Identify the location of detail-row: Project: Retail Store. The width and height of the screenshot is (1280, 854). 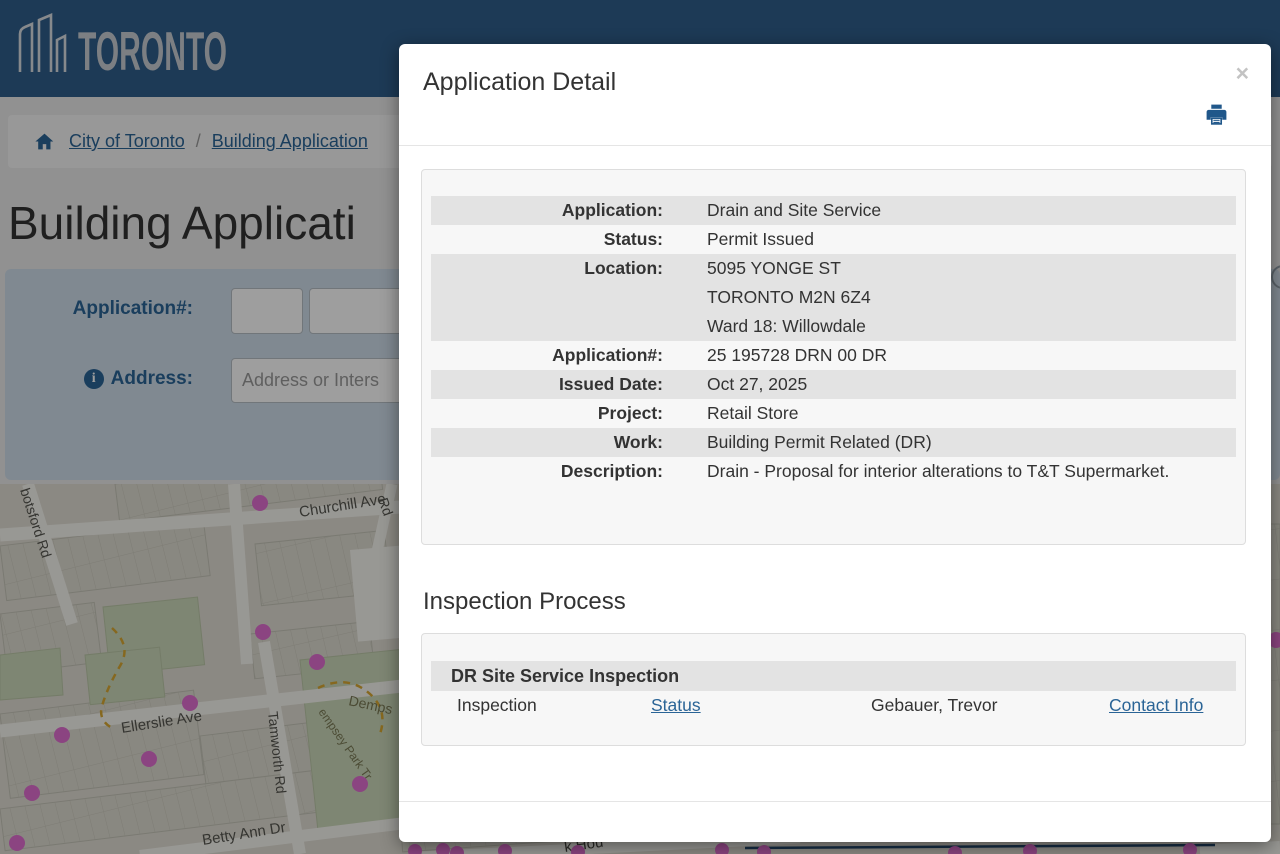
(698, 413).